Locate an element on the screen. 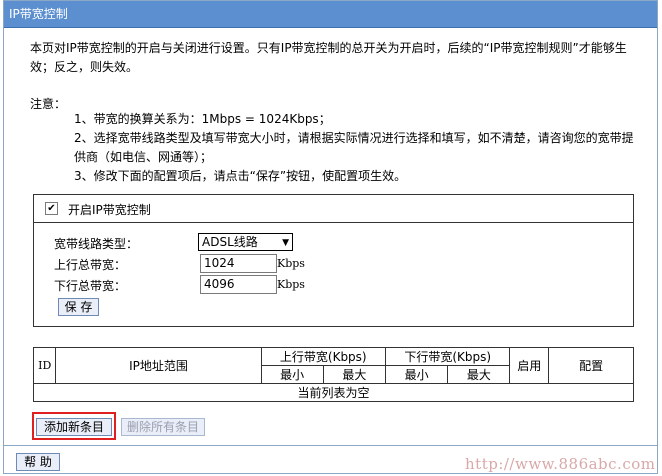 The image size is (662, 476). col-id: ID is located at coordinates (44, 365).